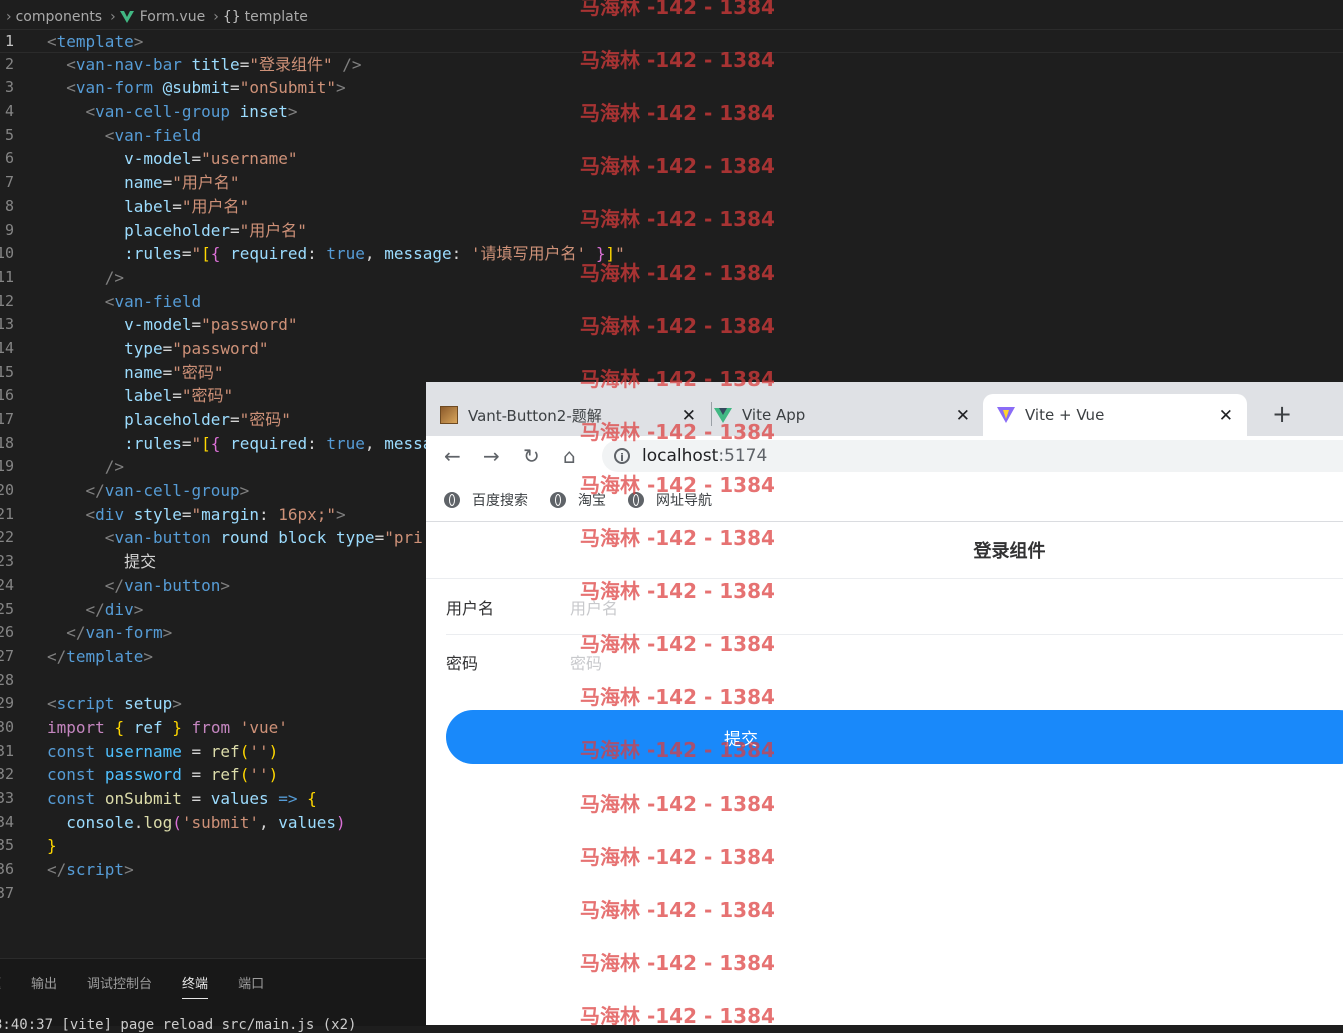 This screenshot has height=1033, width=1343. Describe the element at coordinates (213, 302) in the screenshot. I see `code-line: 12 <van-field` at that location.